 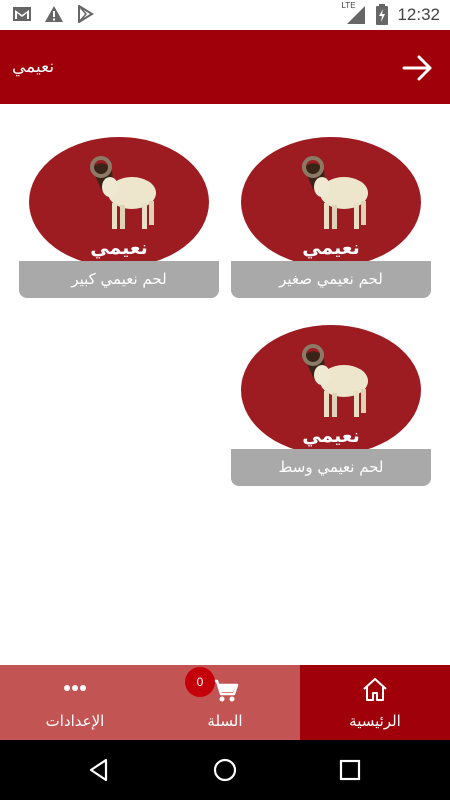 I want to click on bottom-nav: الإعدادات 0 السلة الرئيسية, so click(x=225, y=702).